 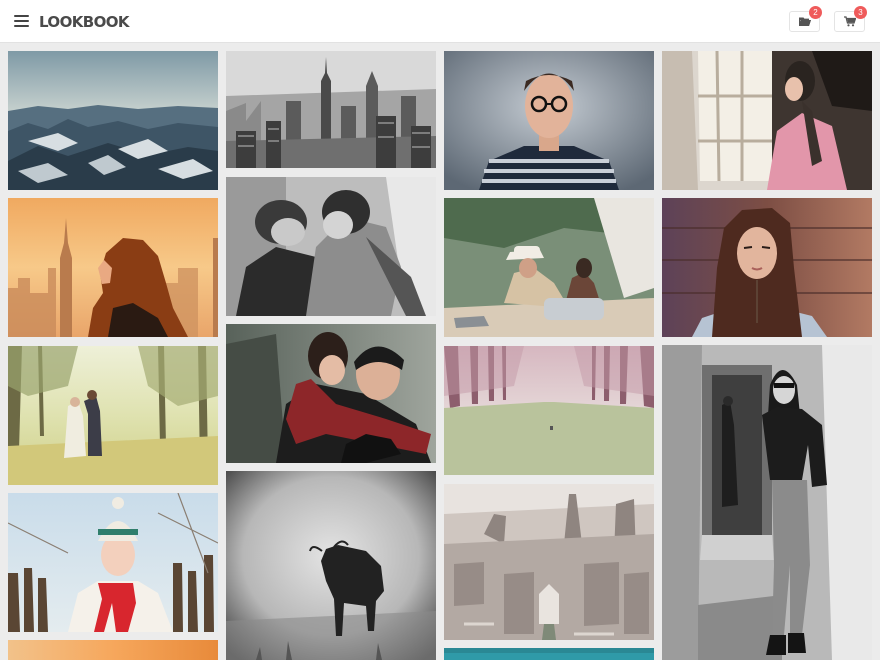 What do you see at coordinates (21, 21) in the screenshot?
I see `hamburger-menu-icon` at bounding box center [21, 21].